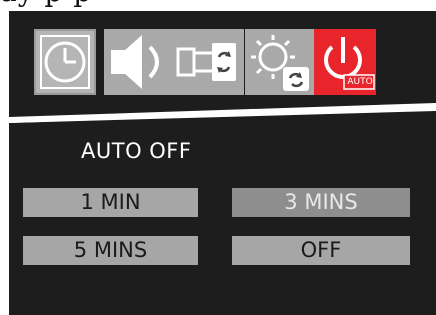 The height and width of the screenshot is (315, 436). I want to click on tab-sound, so click(139, 62).